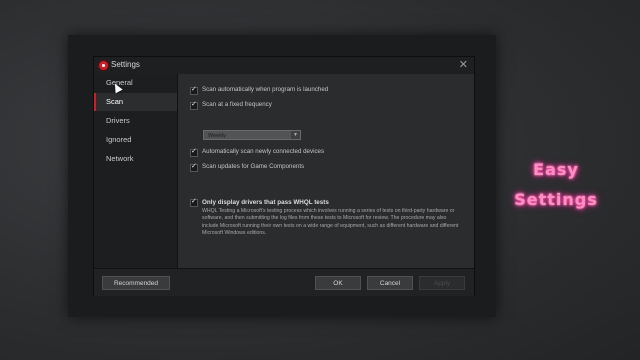 The width and height of the screenshot is (640, 360). Describe the element at coordinates (194, 105) in the screenshot. I see `scan-fixed-frequency-checkbox` at that location.